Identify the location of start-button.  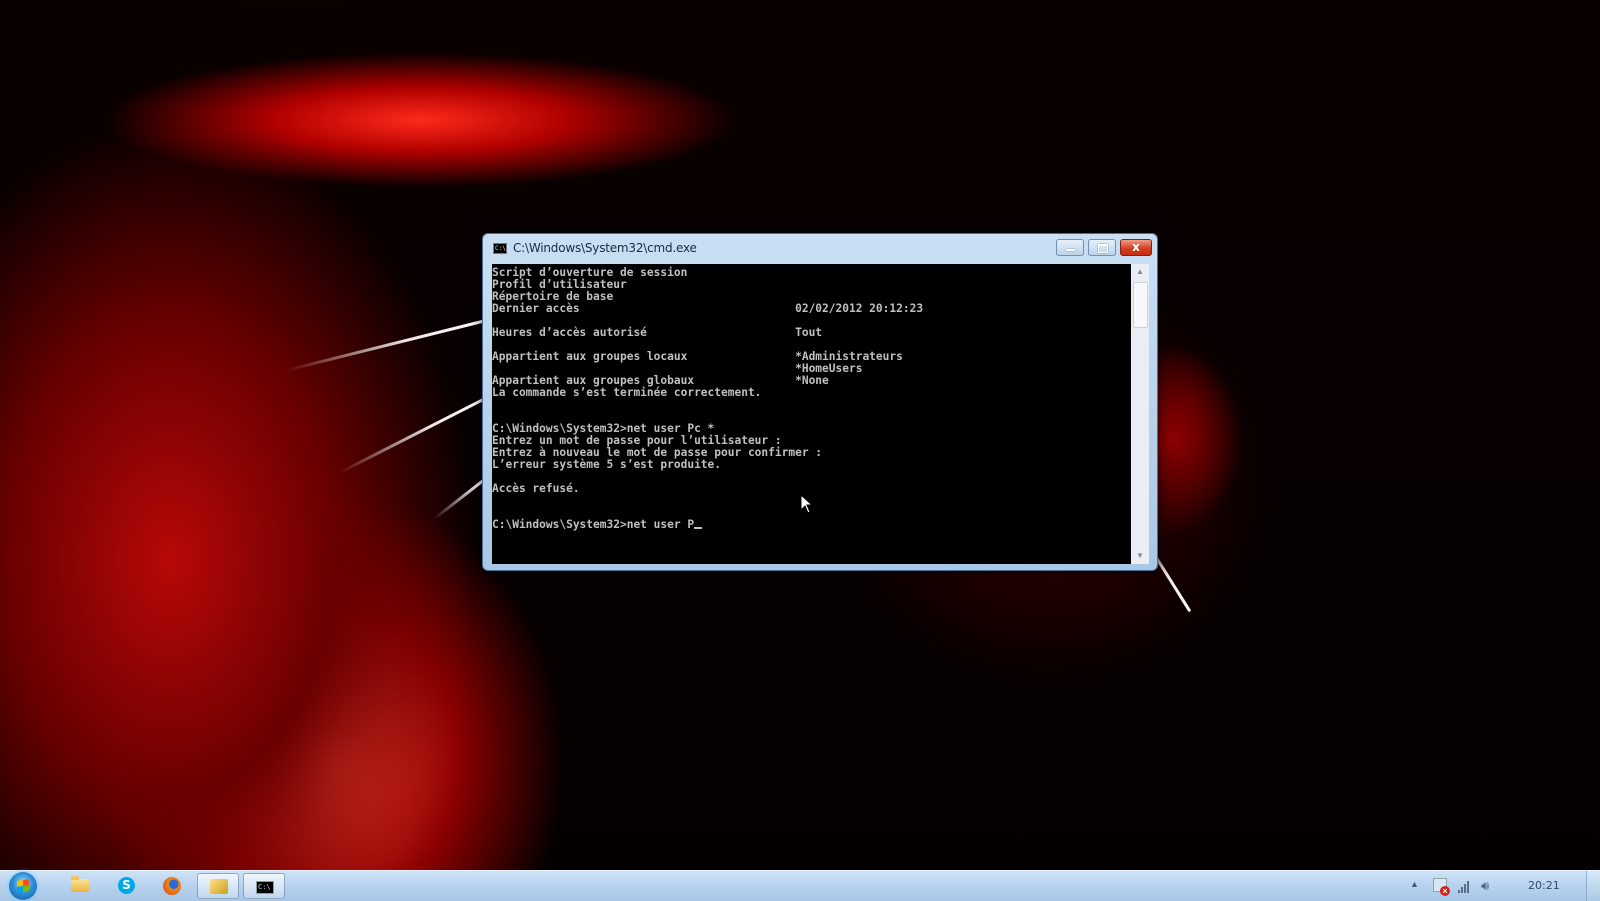
(23, 886).